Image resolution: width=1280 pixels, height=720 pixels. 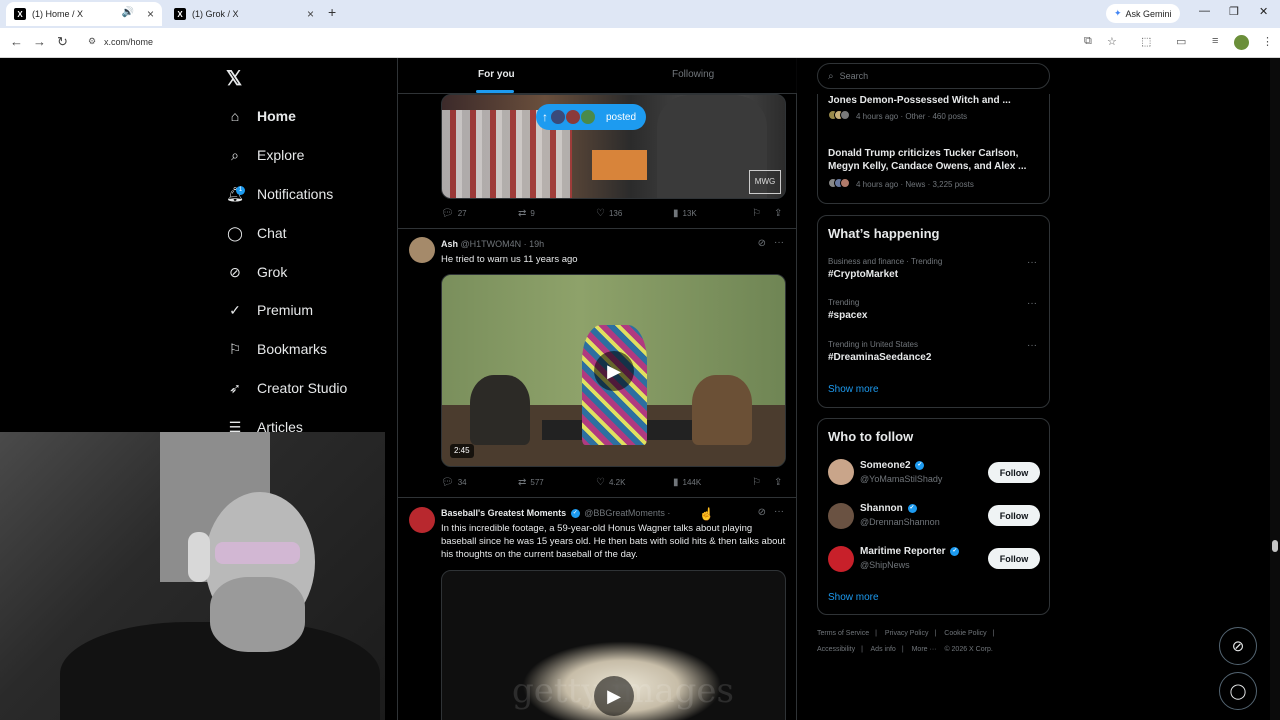 What do you see at coordinates (1275, 546) in the screenshot?
I see `scrollbar-thumb` at bounding box center [1275, 546].